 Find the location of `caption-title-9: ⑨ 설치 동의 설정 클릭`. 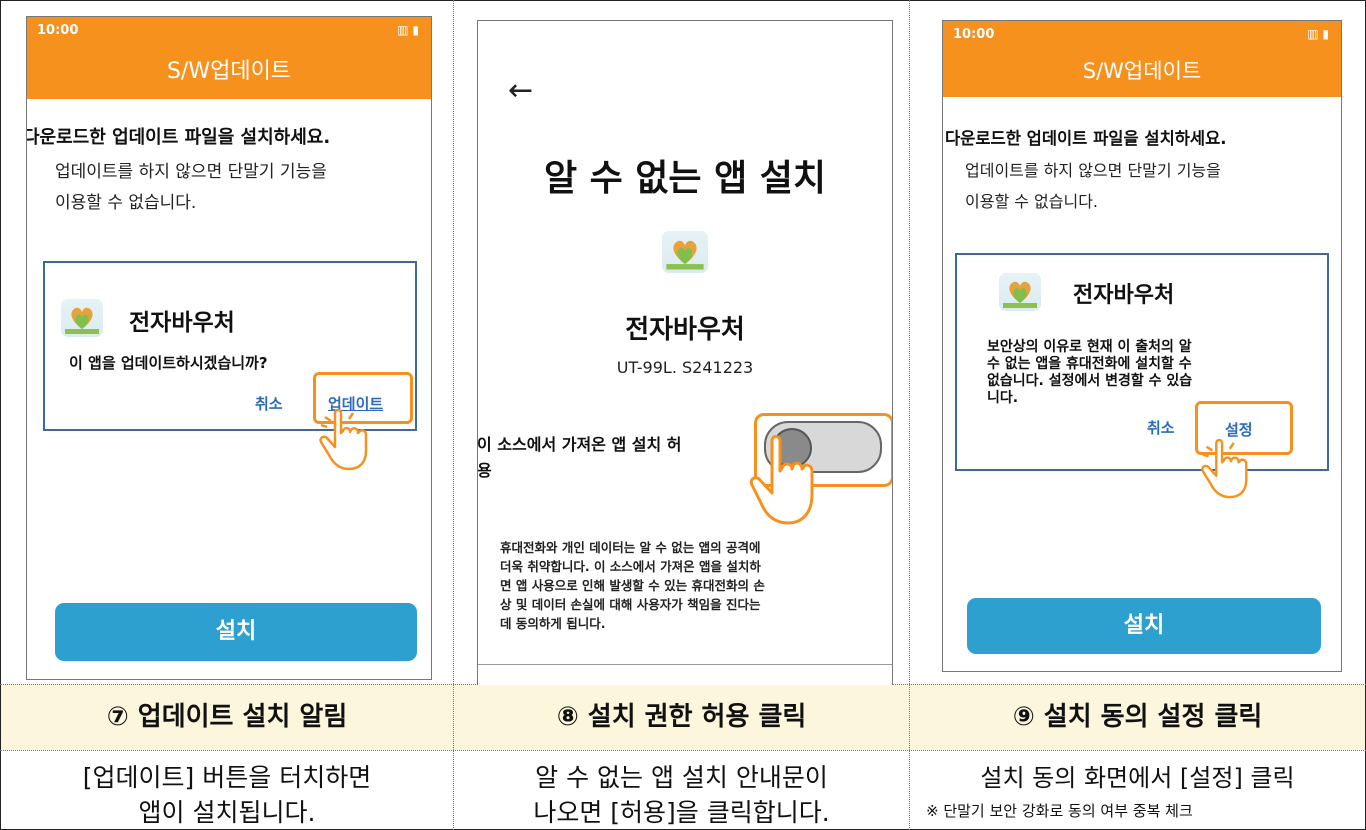

caption-title-9: ⑨ 설치 동의 설정 클릭 is located at coordinates (1137, 717).